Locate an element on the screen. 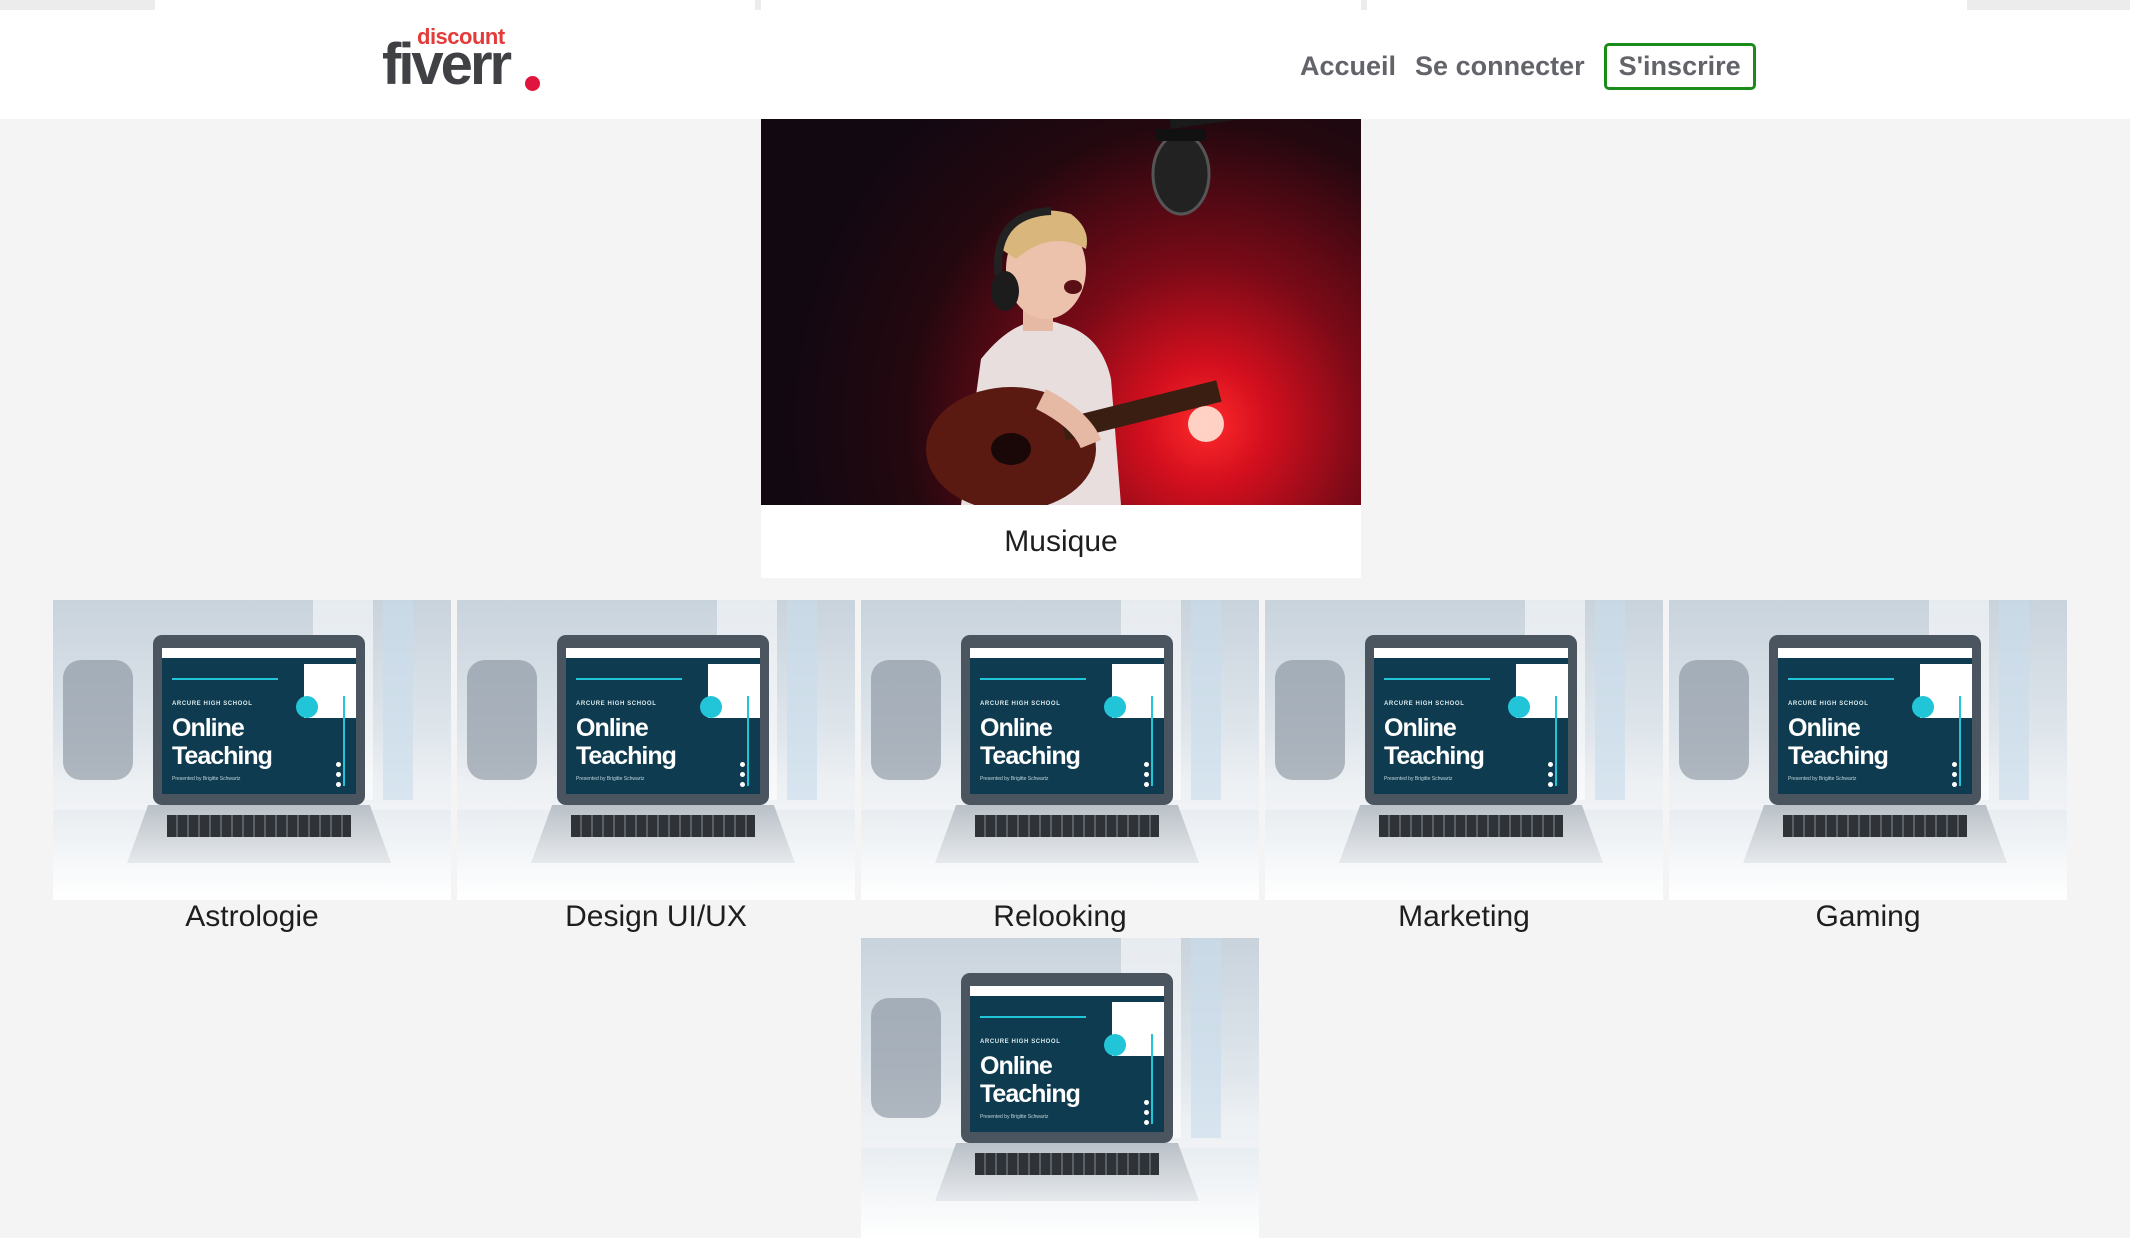 Image resolution: width=2130 pixels, height=1238 pixels. category-label: Gaming is located at coordinates (1868, 917).